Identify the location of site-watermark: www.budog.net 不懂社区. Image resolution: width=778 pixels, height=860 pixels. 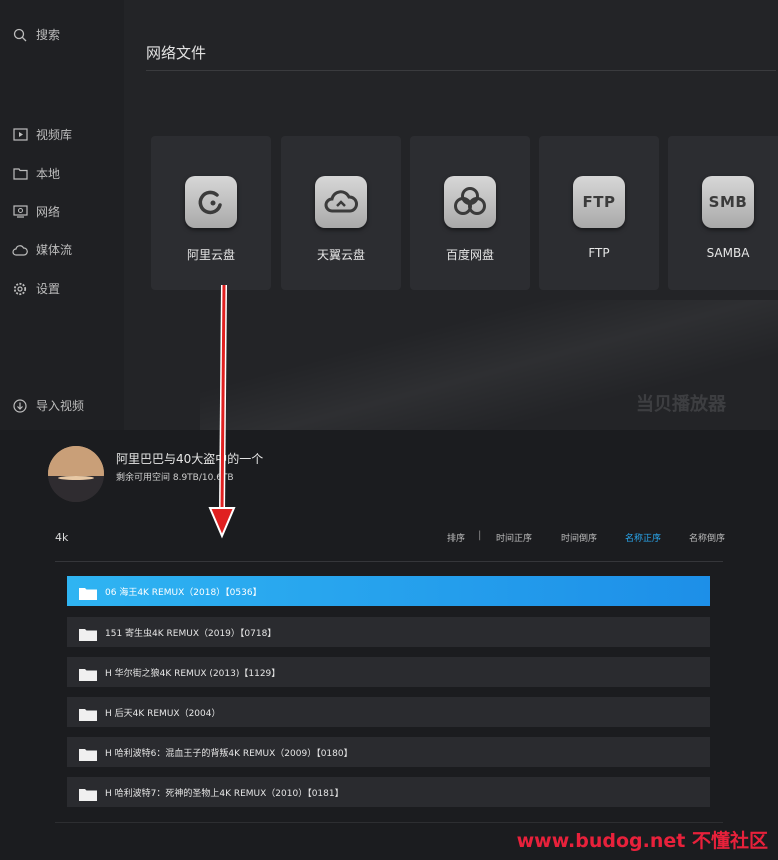
(642, 841).